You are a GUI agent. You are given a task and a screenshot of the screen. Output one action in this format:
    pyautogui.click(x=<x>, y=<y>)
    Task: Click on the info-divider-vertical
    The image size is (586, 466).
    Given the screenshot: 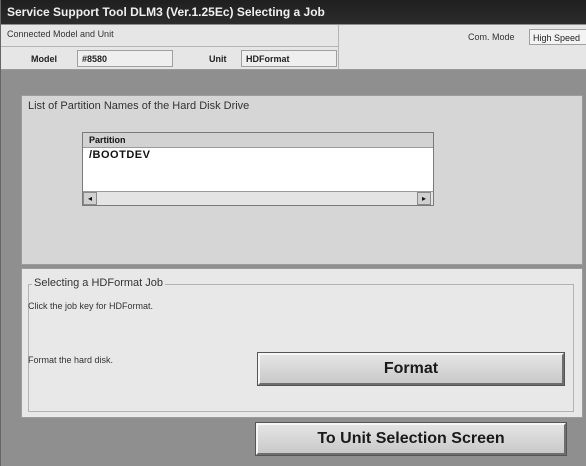 What is the action you would take?
    pyautogui.click(x=338, y=47)
    